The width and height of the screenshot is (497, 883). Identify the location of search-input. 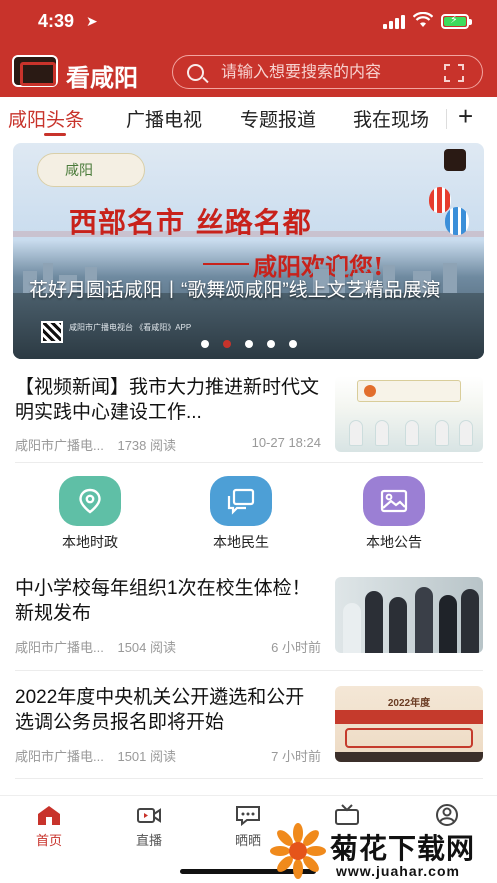
(326, 73).